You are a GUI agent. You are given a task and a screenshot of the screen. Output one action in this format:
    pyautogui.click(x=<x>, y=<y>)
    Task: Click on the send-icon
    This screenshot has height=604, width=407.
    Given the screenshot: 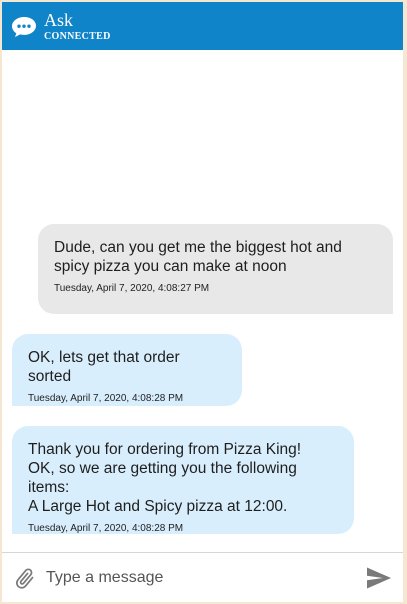 What is the action you would take?
    pyautogui.click(x=379, y=578)
    